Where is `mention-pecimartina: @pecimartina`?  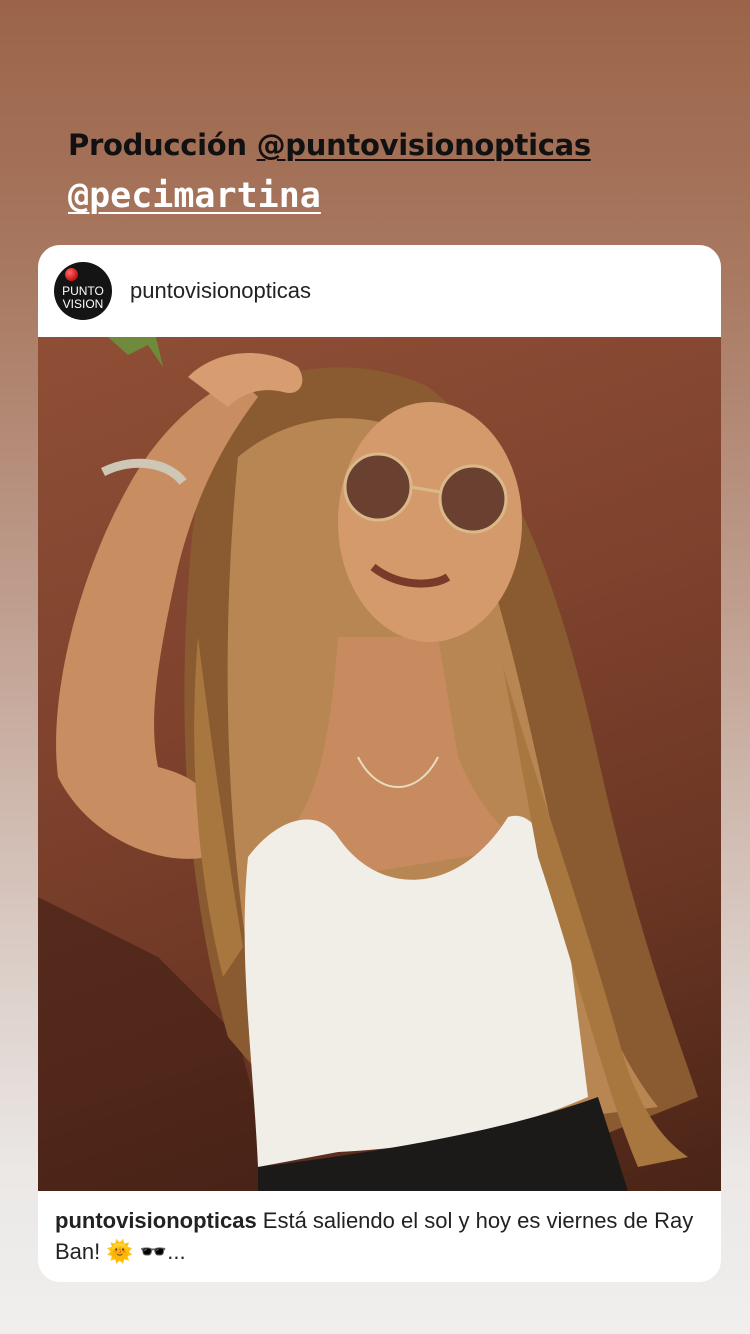
mention-pecimartina: @pecimartina is located at coordinates (194, 196).